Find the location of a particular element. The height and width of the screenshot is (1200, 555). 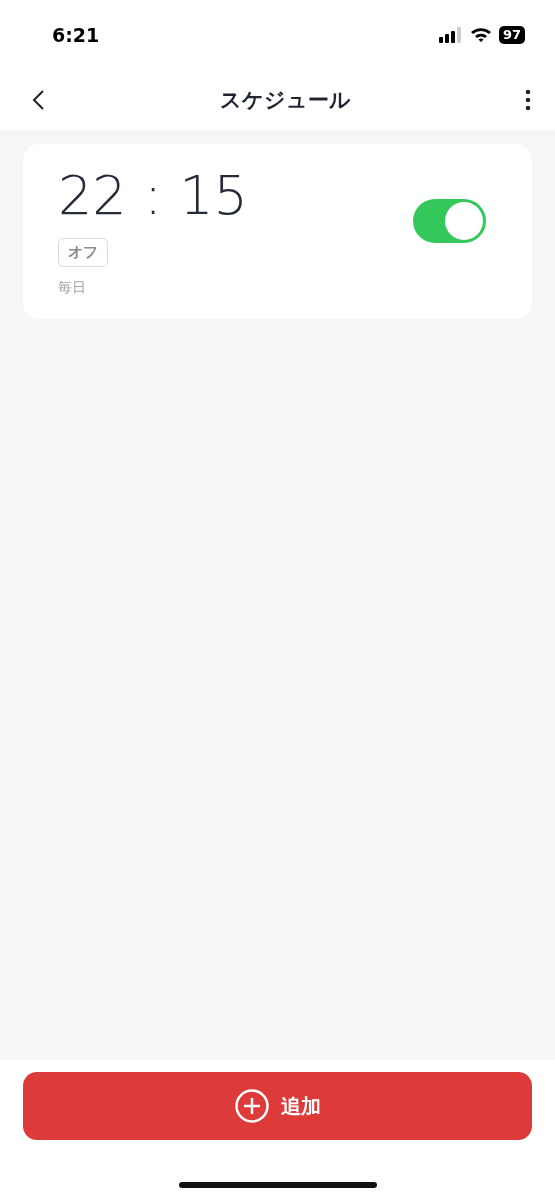

add-button: 追加 is located at coordinates (277, 1106).